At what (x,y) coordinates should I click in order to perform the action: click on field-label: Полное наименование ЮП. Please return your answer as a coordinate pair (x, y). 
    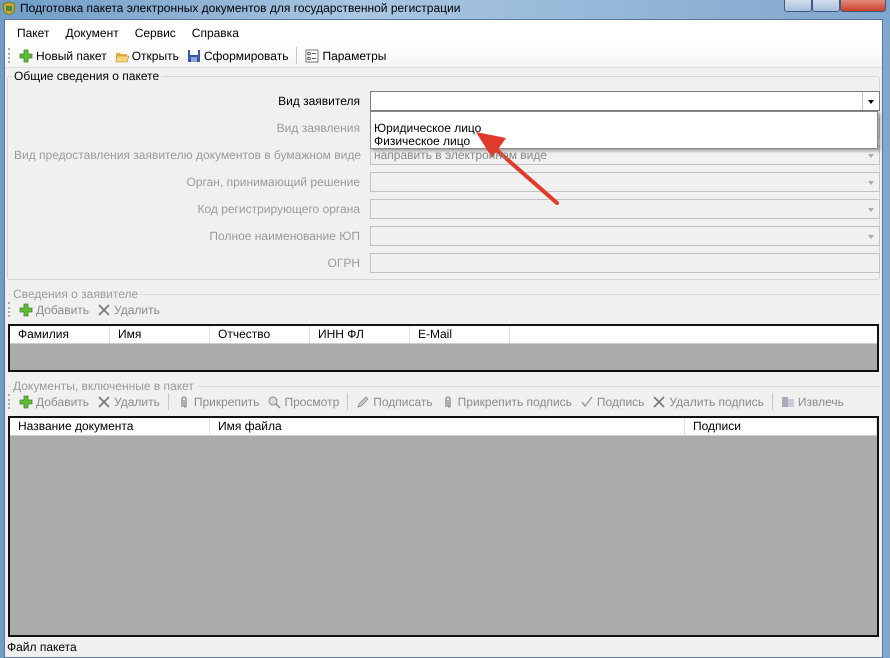
    Looking at the image, I should click on (284, 236).